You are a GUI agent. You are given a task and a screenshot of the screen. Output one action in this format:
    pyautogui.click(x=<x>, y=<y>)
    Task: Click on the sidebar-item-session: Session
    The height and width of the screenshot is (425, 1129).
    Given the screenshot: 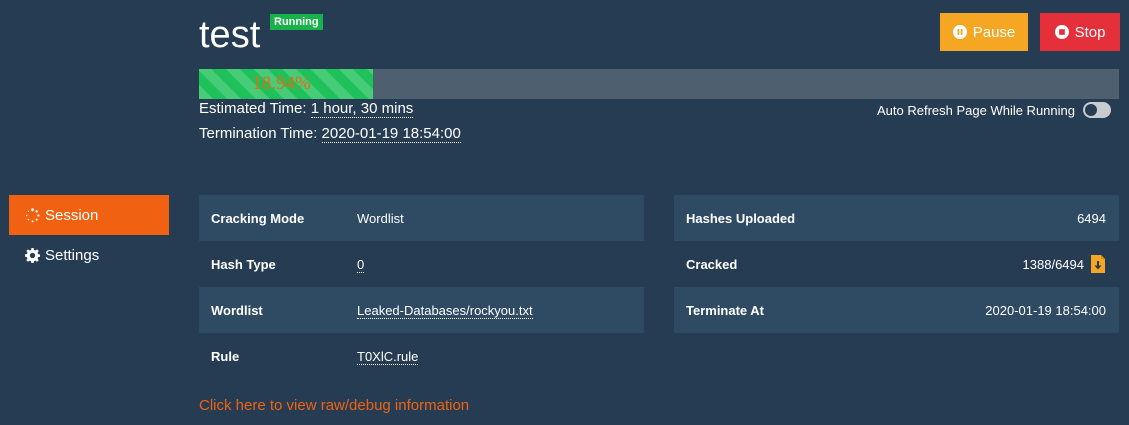 What is the action you would take?
    pyautogui.click(x=89, y=215)
    